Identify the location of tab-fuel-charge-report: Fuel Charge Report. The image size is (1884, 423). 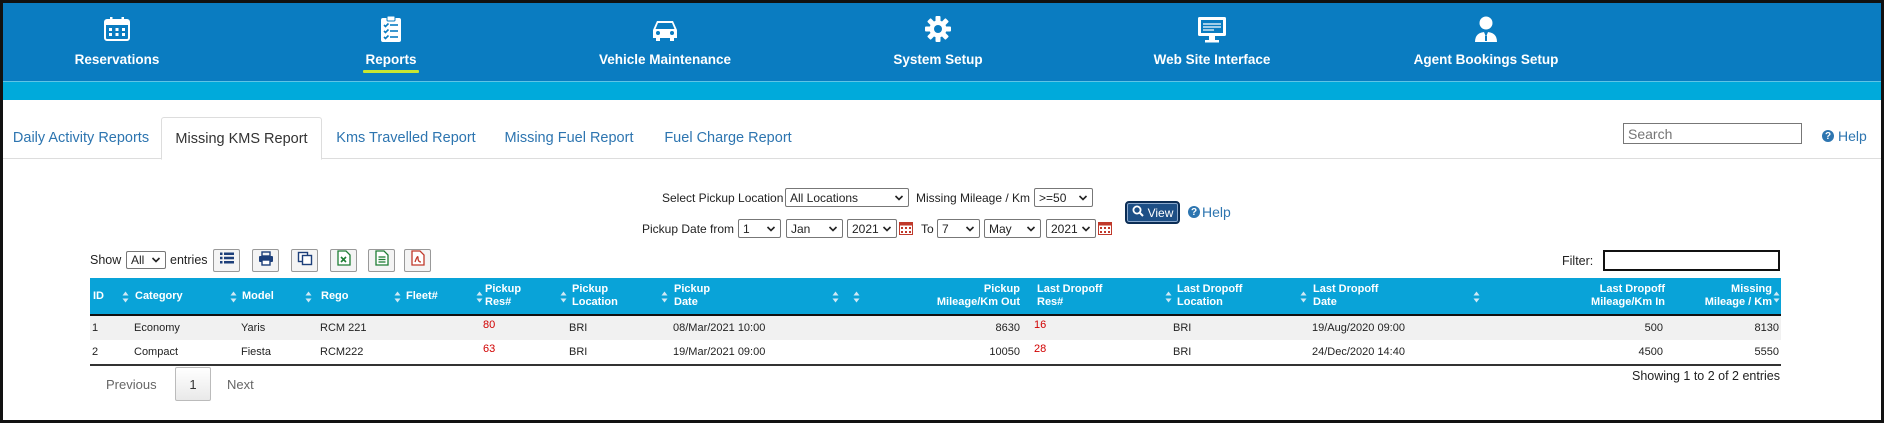
(728, 138).